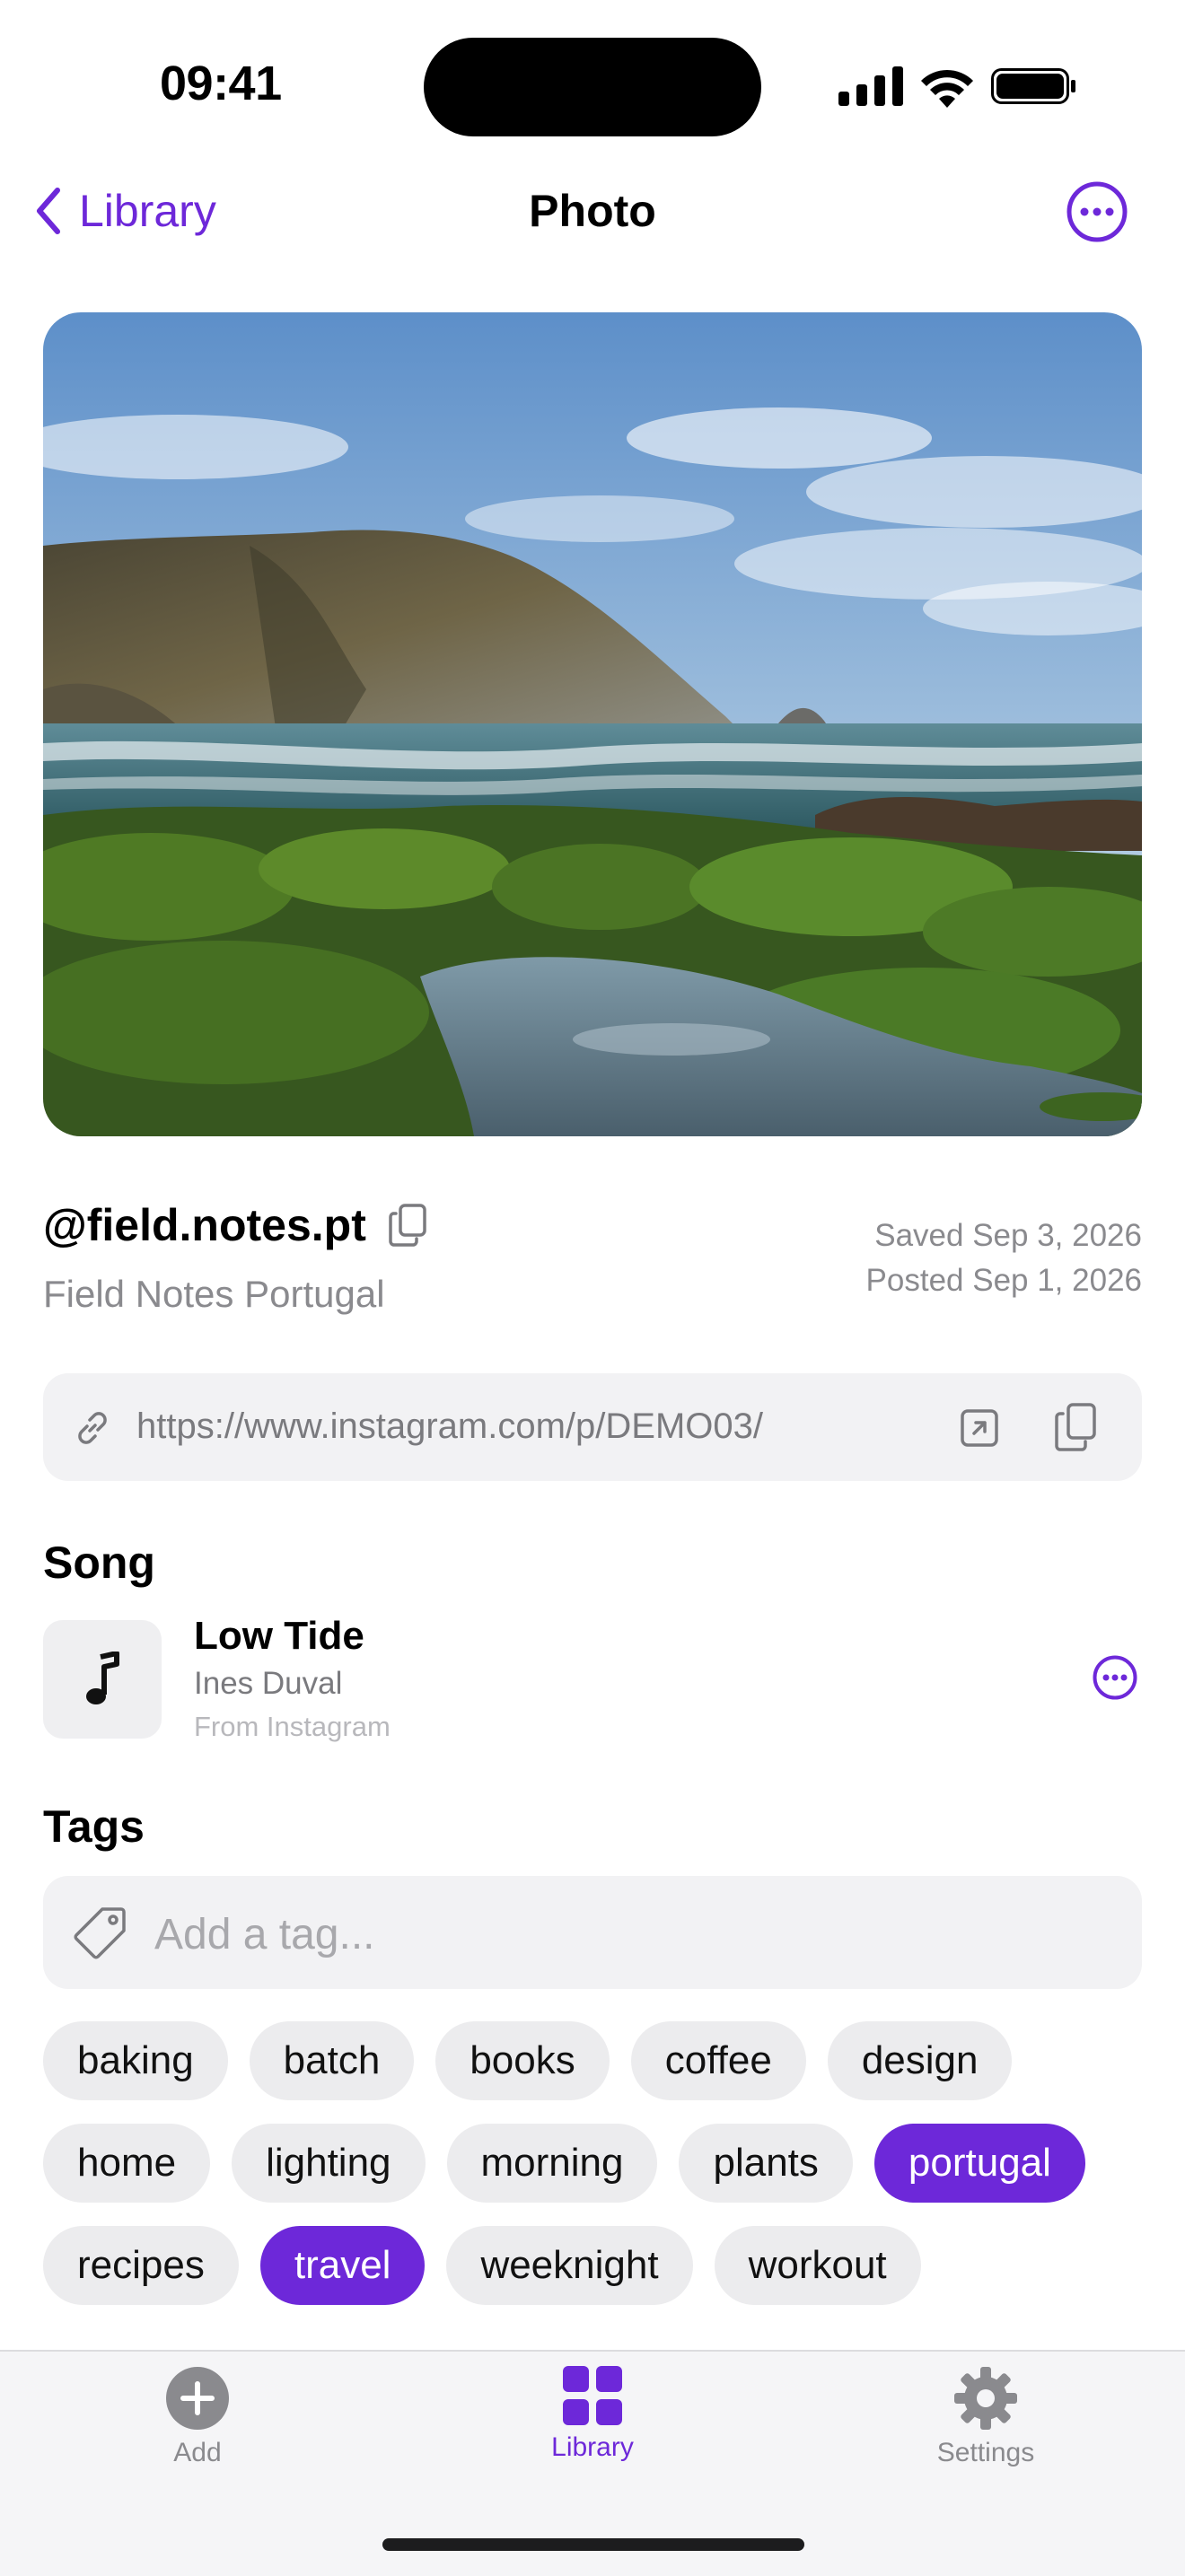 The width and height of the screenshot is (1185, 2576). What do you see at coordinates (342, 2265) in the screenshot?
I see `tag-chip-selected: travel` at bounding box center [342, 2265].